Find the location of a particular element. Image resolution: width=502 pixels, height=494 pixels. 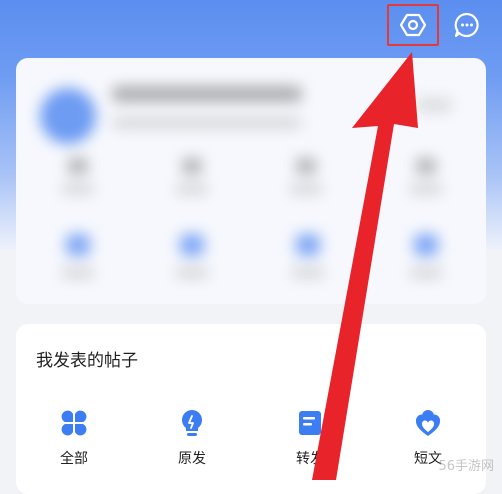

lightbulb-icon is located at coordinates (192, 423).